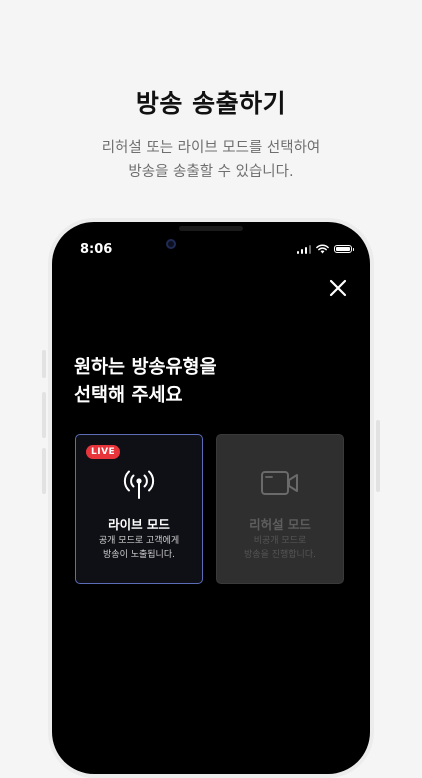 This screenshot has width=422, height=778. I want to click on wifi-icon, so click(322, 249).